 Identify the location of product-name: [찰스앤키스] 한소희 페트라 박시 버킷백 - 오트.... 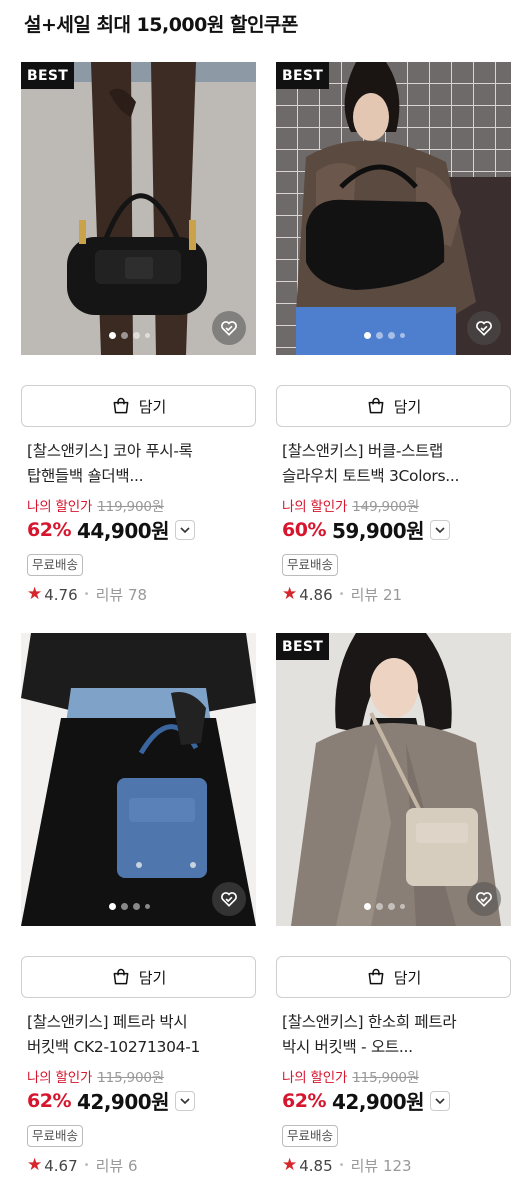
(394, 1035).